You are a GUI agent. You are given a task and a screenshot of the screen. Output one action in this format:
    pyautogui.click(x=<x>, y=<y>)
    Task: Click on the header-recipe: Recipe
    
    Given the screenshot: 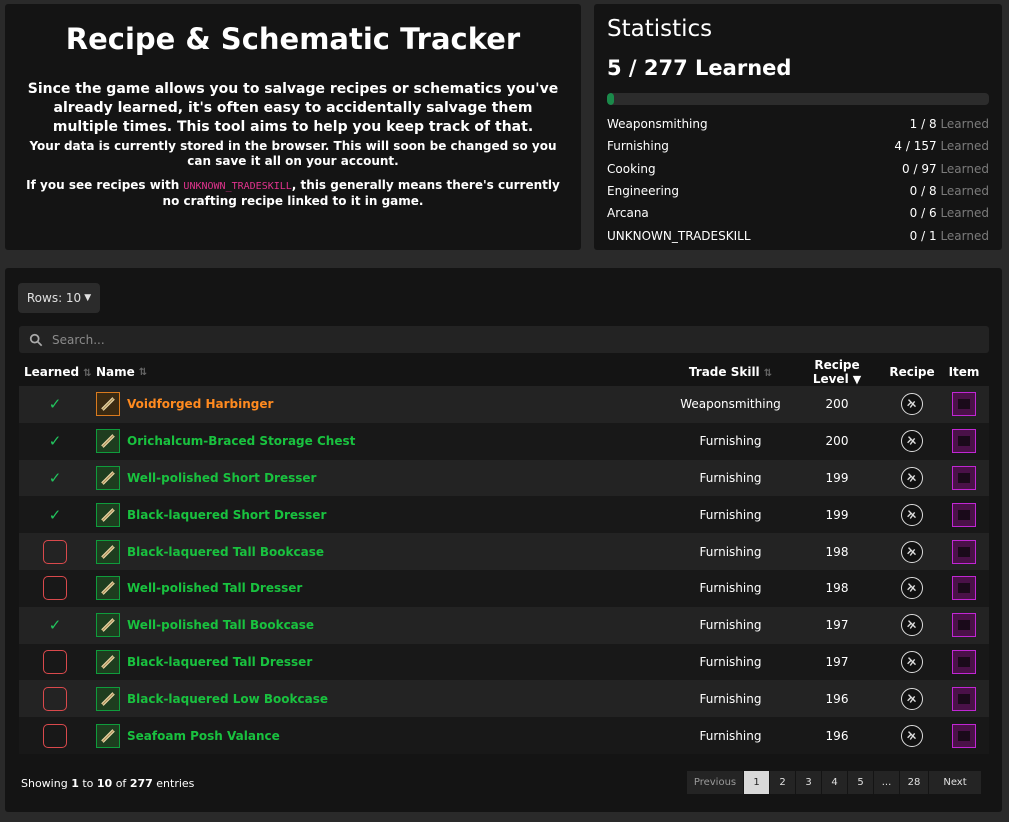 What is the action you would take?
    pyautogui.click(x=912, y=372)
    